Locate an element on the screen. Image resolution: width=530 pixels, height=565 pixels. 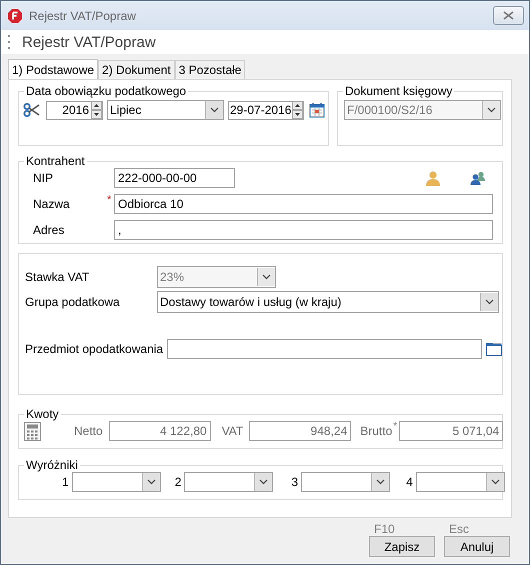
text-field: Odbiorca 10 is located at coordinates (303, 204).